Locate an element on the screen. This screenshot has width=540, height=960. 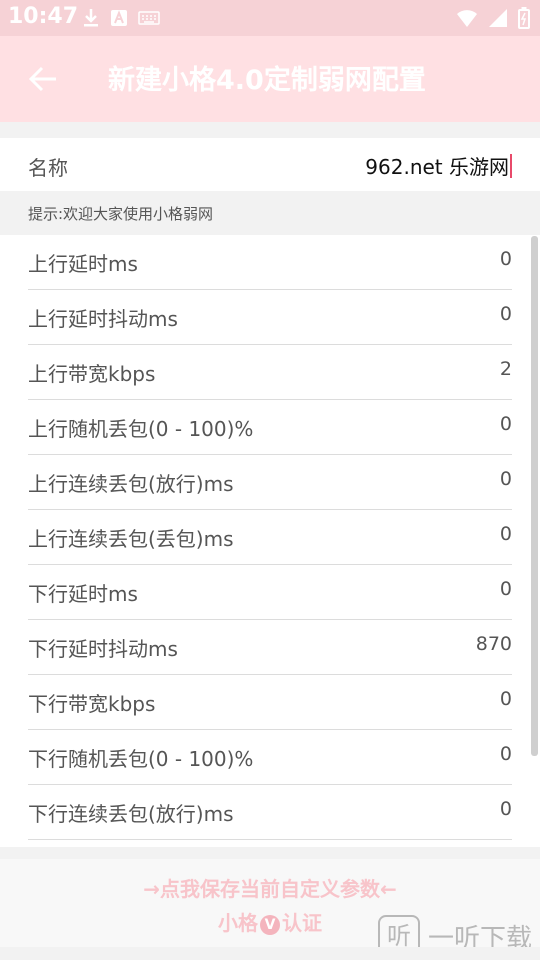
setting-value: 870 is located at coordinates (494, 644).